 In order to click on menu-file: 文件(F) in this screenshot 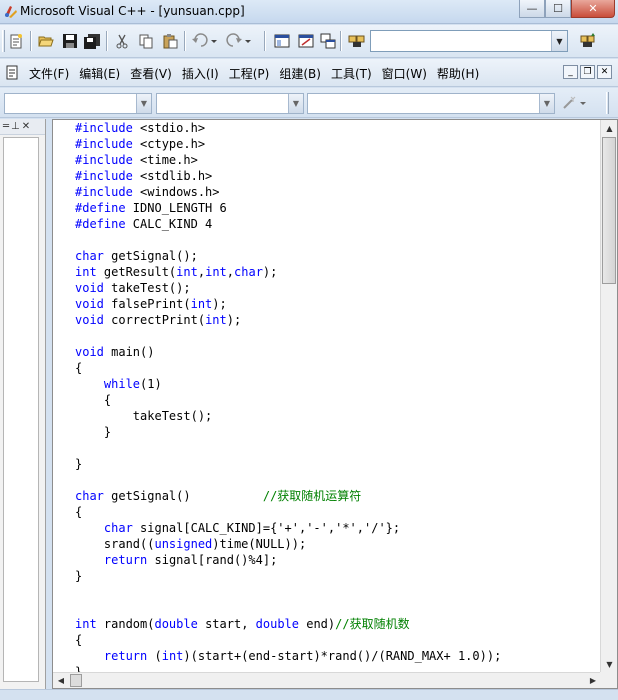, I will do `click(49, 73)`.